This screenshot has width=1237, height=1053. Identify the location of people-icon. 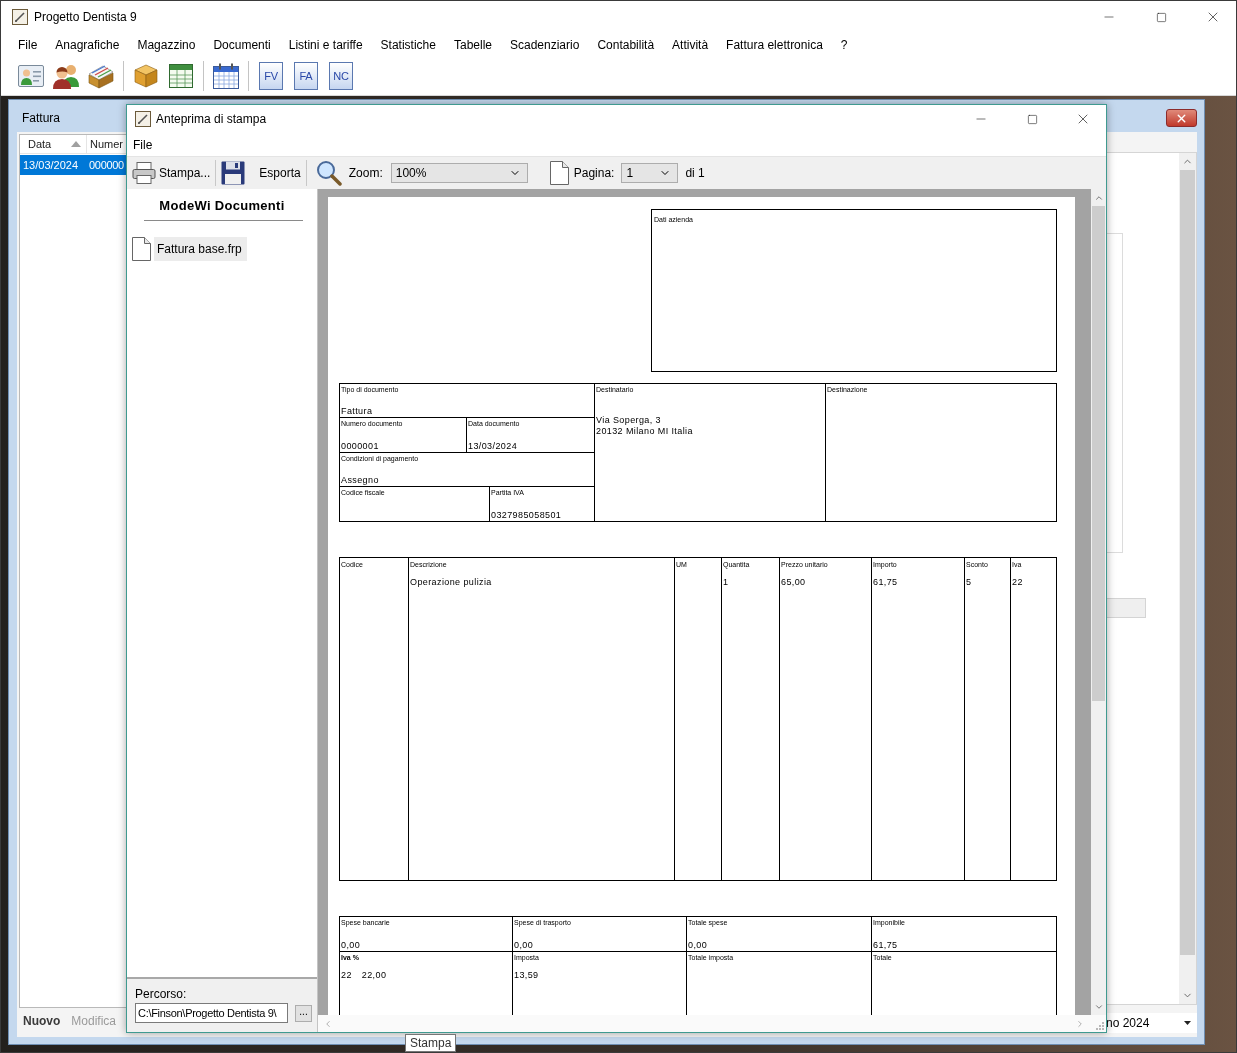
(66, 75).